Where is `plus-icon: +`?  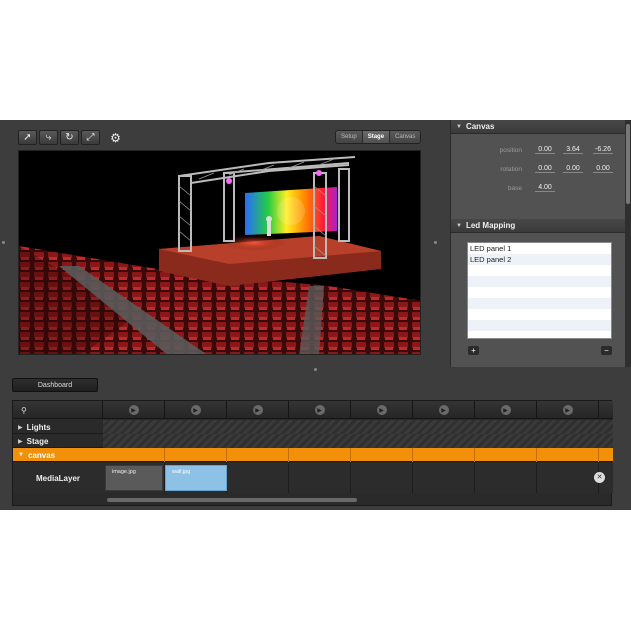 plus-icon: + is located at coordinates (473, 350).